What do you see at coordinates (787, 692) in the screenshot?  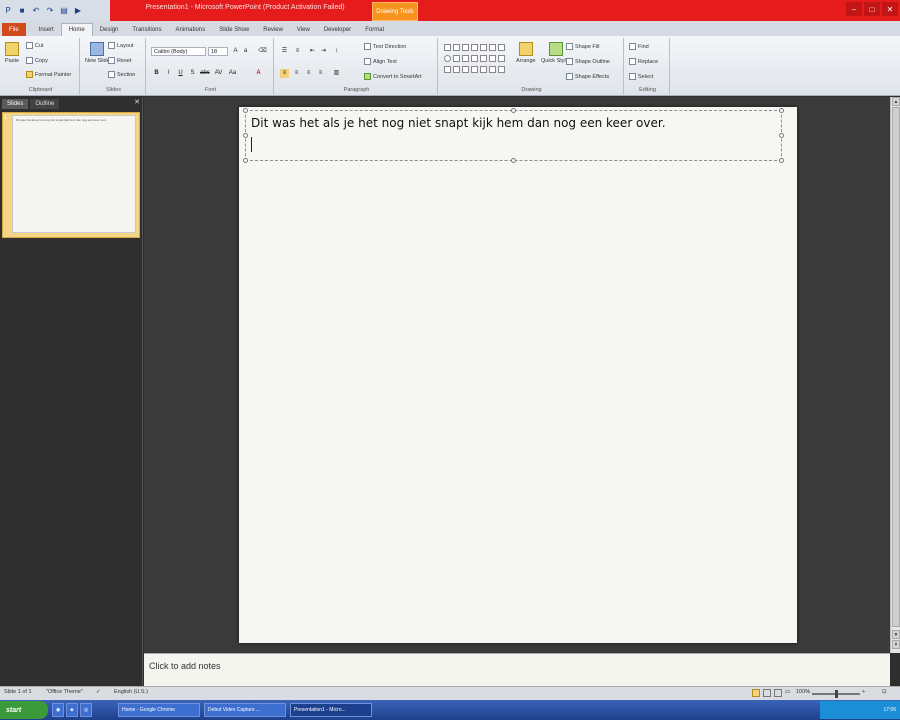 I see `slideshow-view-icon: ▭` at bounding box center [787, 692].